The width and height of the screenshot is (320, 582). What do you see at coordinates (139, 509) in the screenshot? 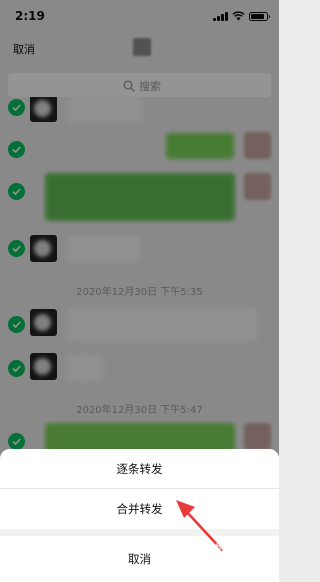
I see `merge-forward-option: 合并转发` at bounding box center [139, 509].